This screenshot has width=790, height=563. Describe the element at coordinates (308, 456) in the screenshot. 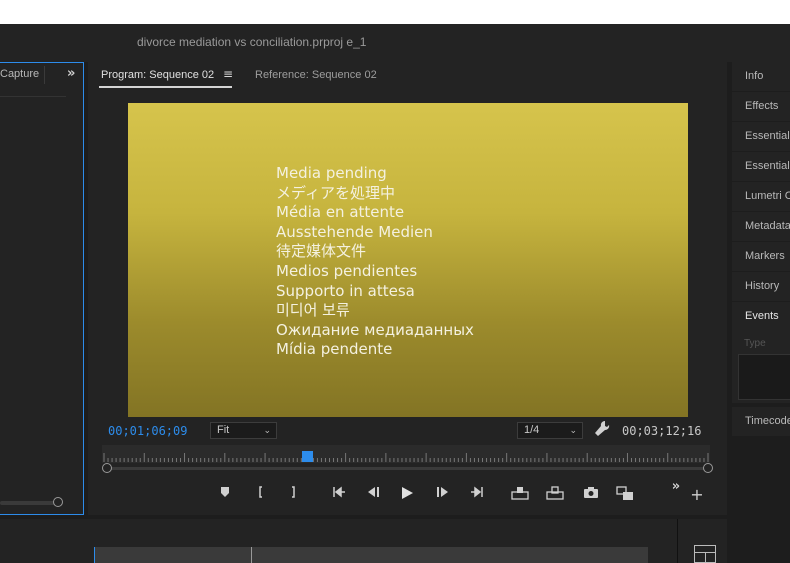

I see `playhead` at that location.